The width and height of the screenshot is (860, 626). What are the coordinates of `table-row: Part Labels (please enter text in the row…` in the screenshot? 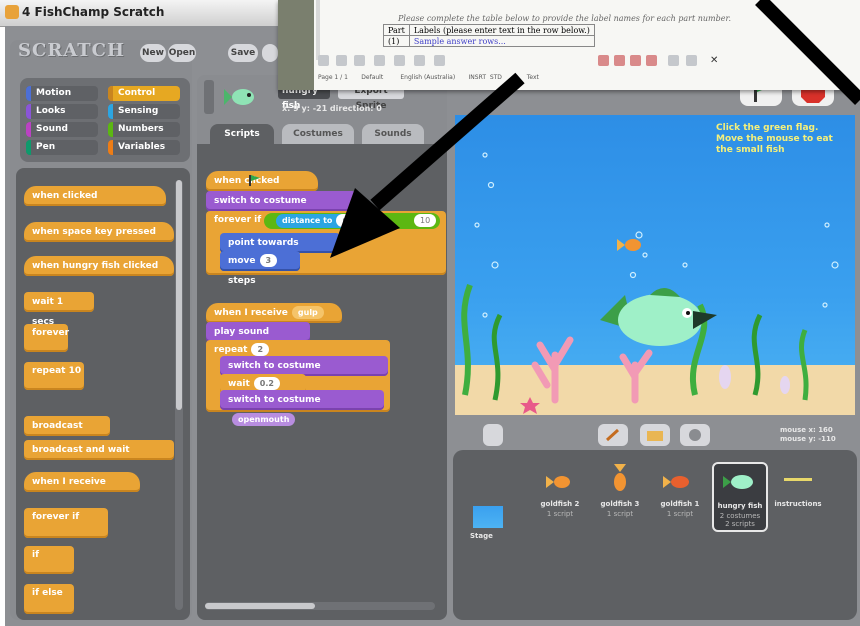 It's located at (489, 30).